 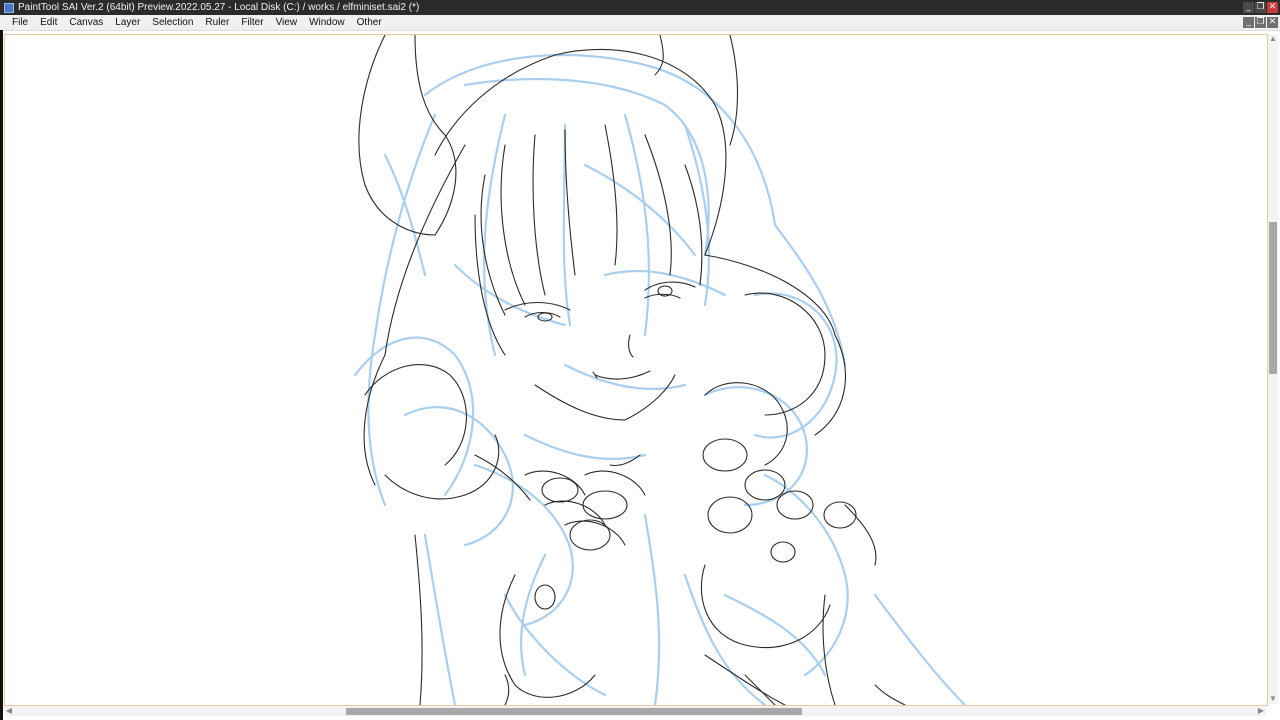 I want to click on menu-layer: Layer, so click(x=127, y=22).